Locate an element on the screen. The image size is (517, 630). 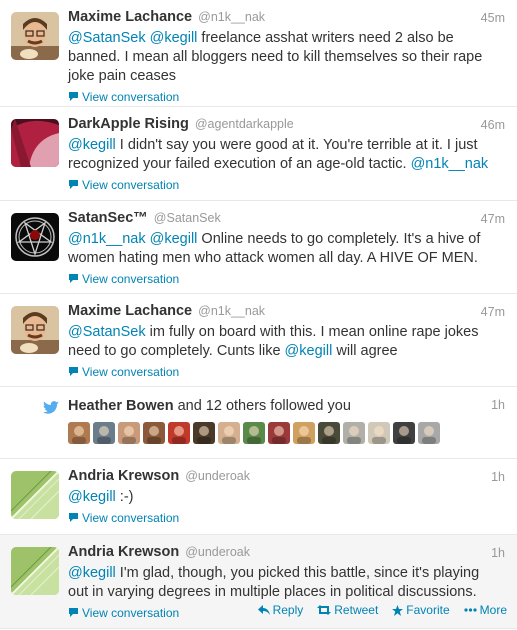
retweet-button: Retweet is located at coordinates (347, 610).